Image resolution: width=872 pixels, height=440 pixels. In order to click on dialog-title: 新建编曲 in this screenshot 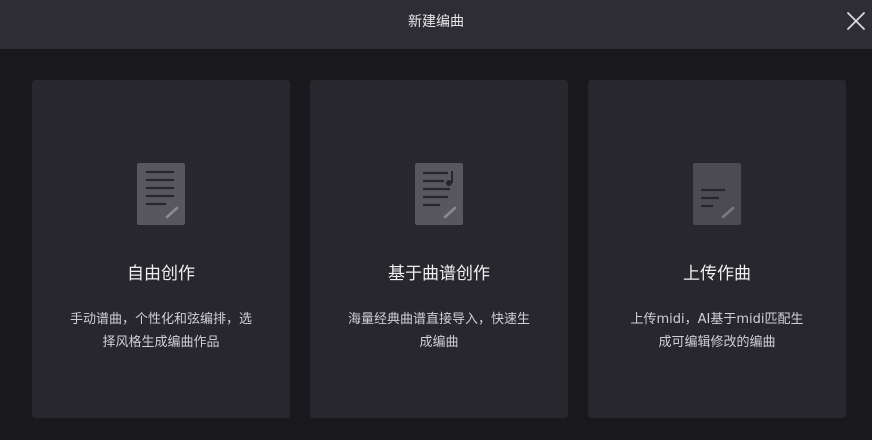, I will do `click(436, 22)`.